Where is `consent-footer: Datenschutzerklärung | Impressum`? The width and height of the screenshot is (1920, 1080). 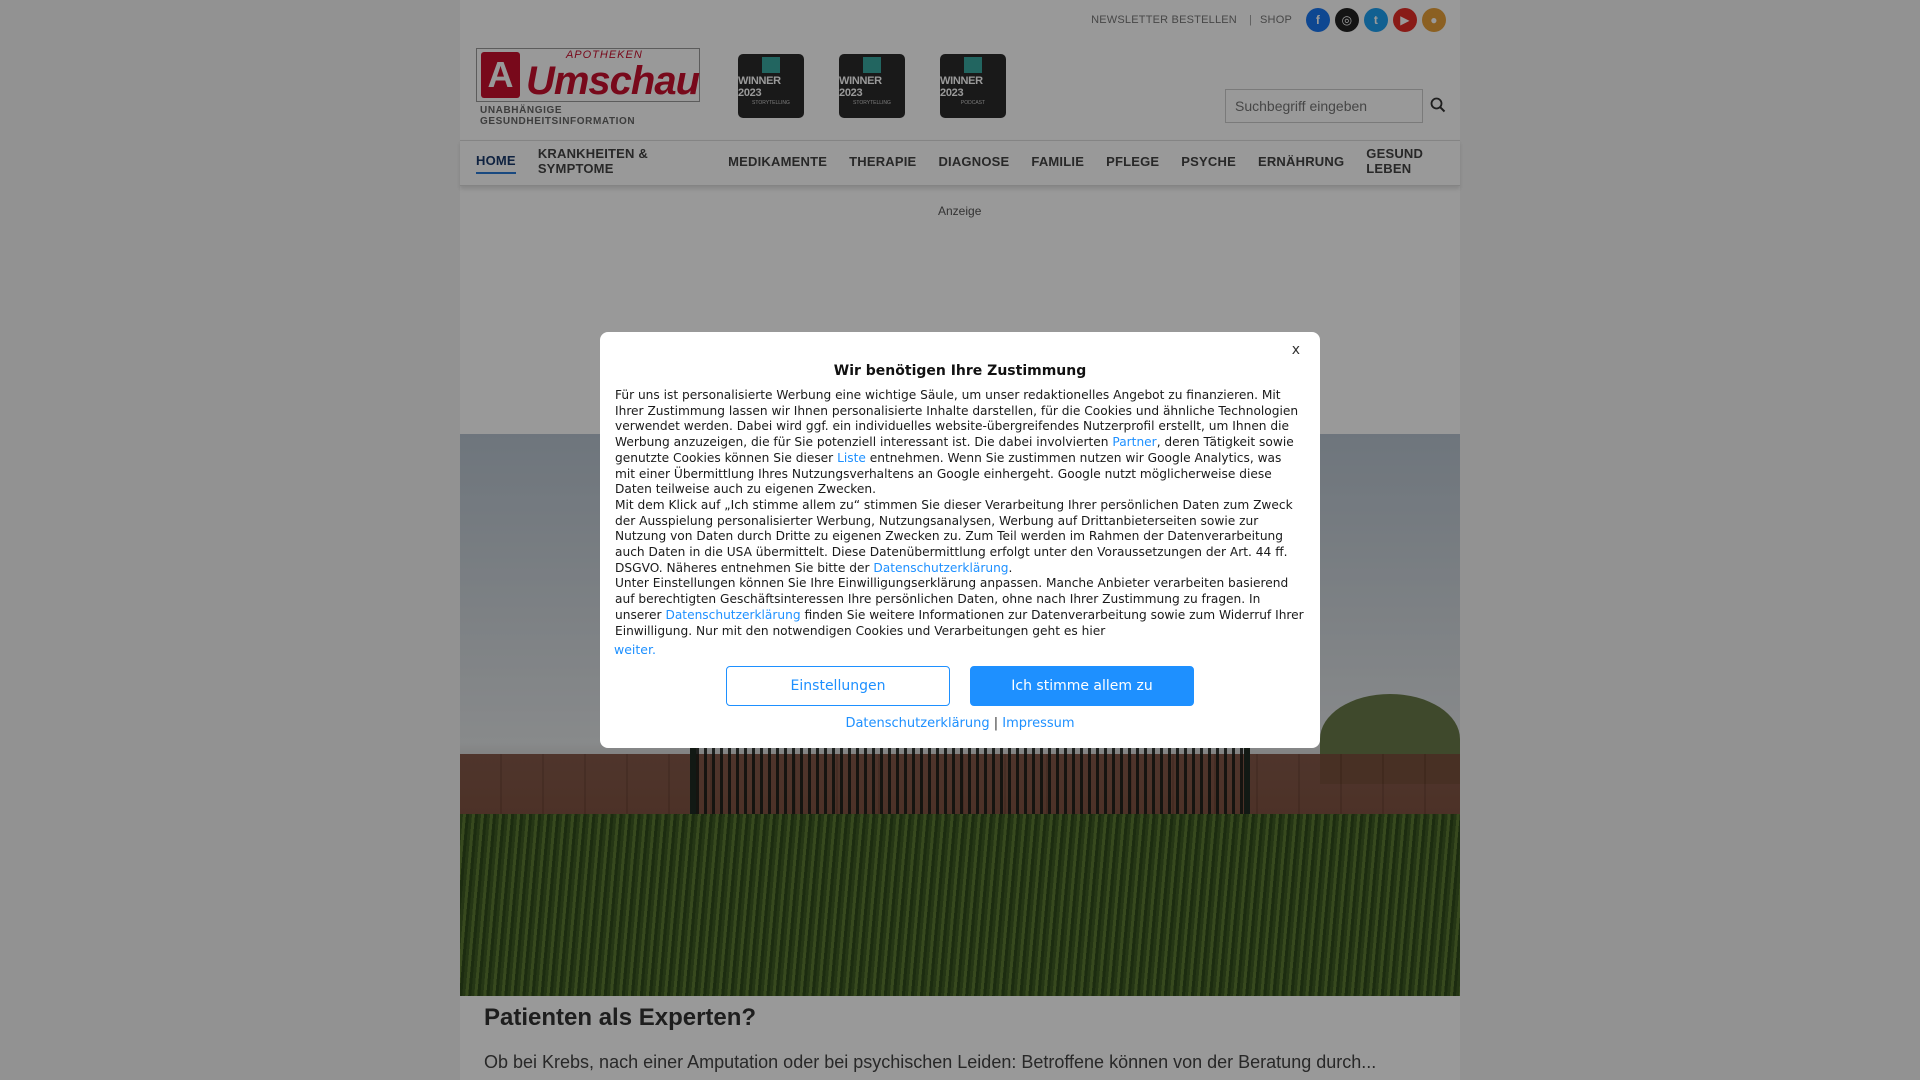 consent-footer: Datenschutzerklärung | Impressum is located at coordinates (960, 723).